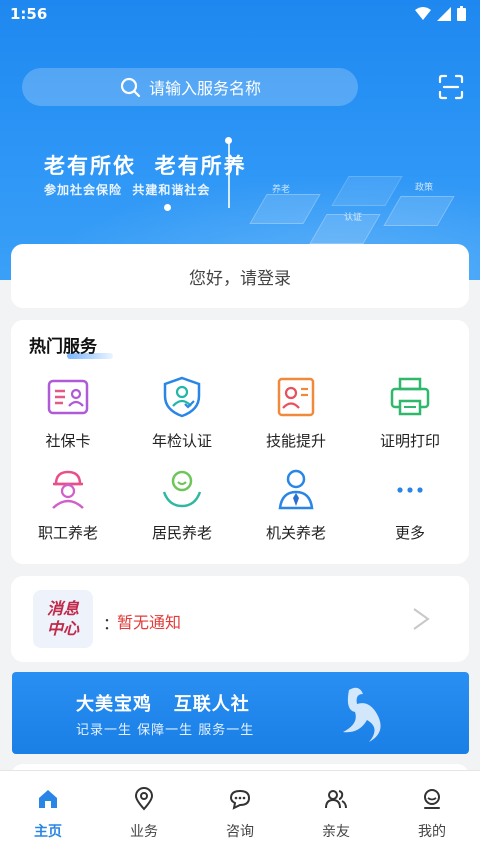 The image size is (480, 854). What do you see at coordinates (353, 218) in the screenshot?
I see `iso-label: 认证` at bounding box center [353, 218].